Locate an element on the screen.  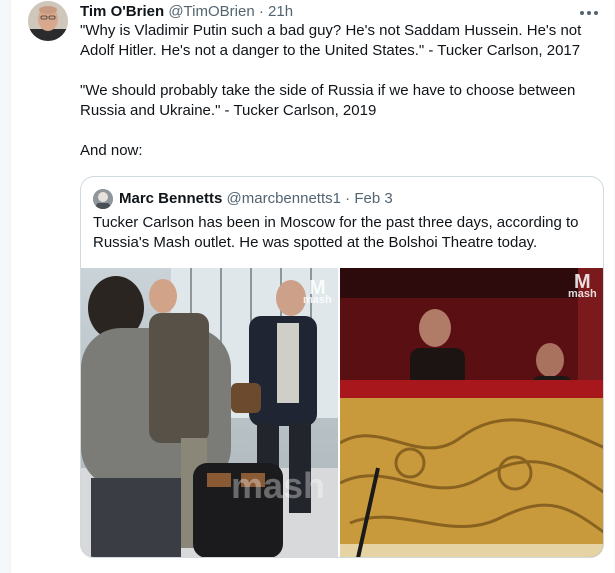
watermark-mash-left: M mash is located at coordinates (317, 291).